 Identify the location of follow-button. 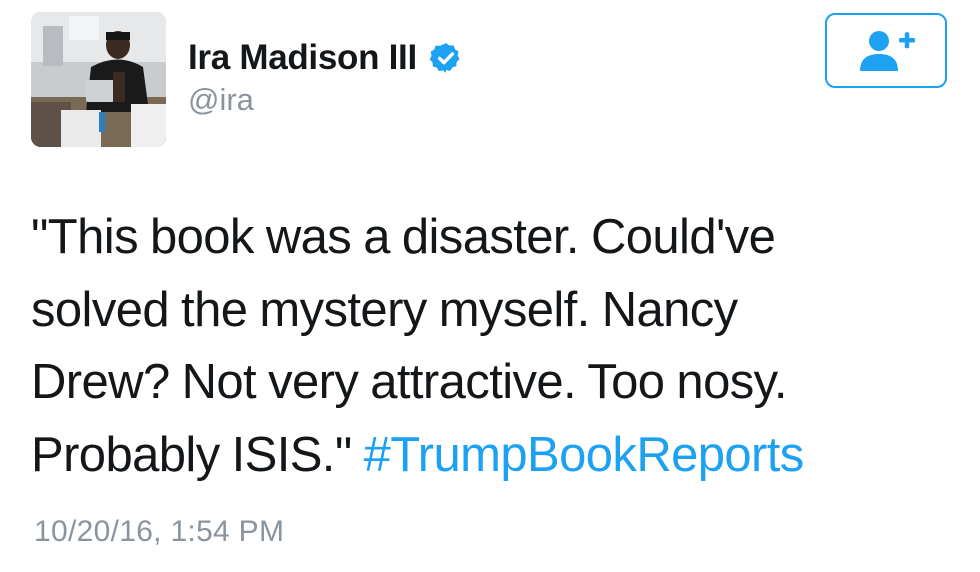
(886, 50).